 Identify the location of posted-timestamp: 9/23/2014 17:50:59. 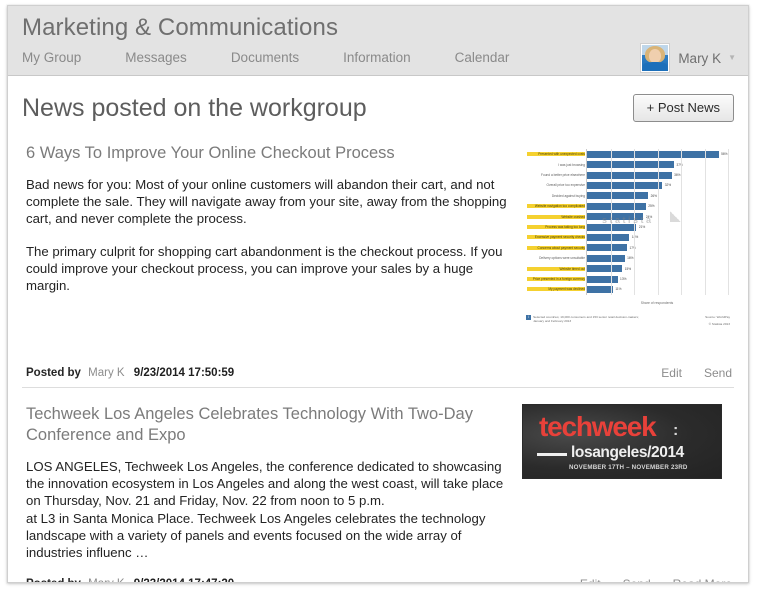
(184, 373).